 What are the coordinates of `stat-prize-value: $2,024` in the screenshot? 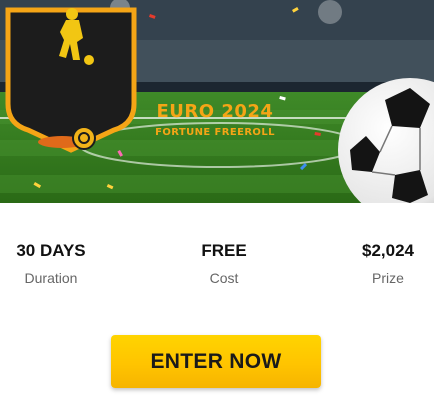 It's located at (388, 250).